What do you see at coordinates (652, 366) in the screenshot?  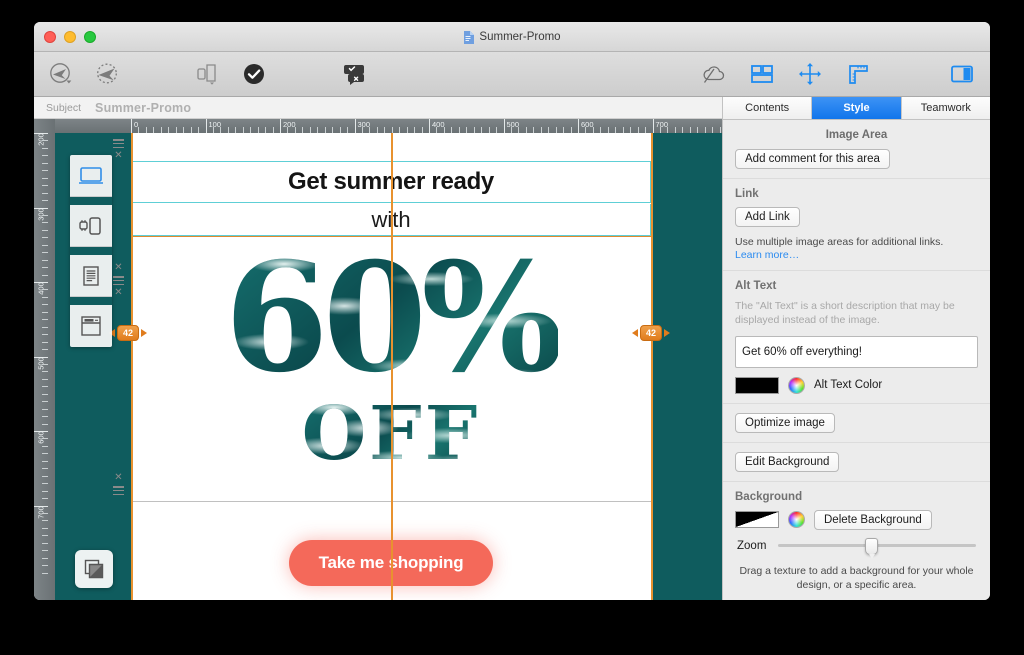 I see `guide-right` at bounding box center [652, 366].